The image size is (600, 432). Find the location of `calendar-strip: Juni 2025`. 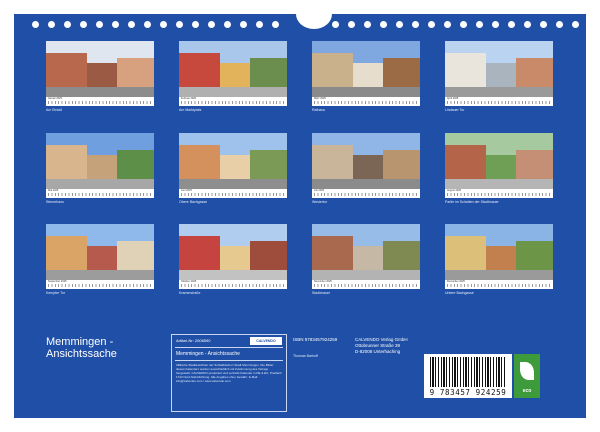

calendar-strip: Juni 2025 is located at coordinates (233, 193).